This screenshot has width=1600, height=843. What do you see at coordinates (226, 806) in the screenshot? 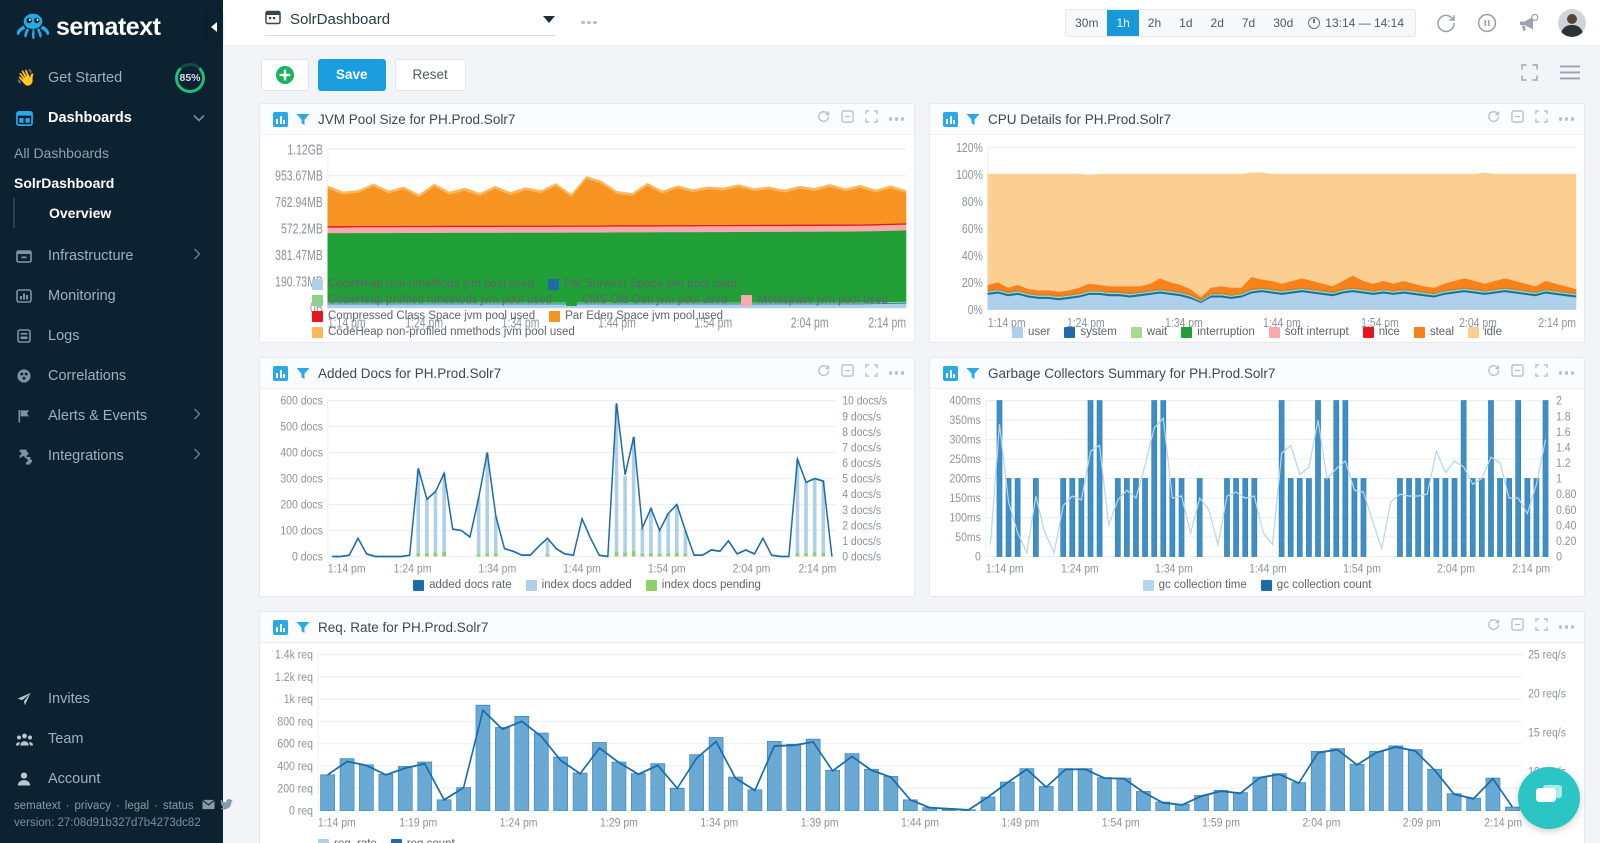
I see `twitter-icon` at bounding box center [226, 806].